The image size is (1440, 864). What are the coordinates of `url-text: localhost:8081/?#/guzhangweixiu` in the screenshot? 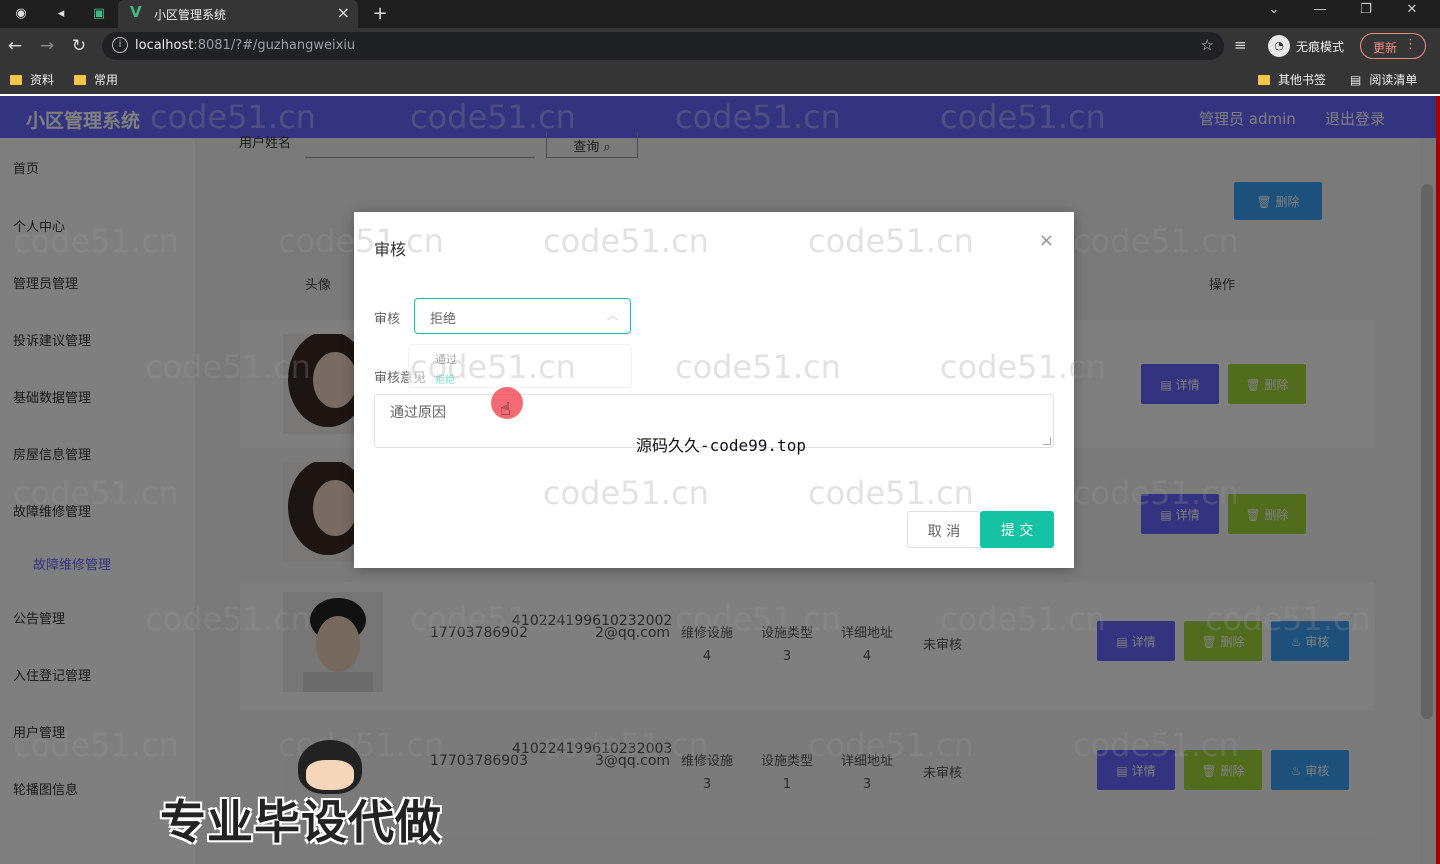 It's located at (245, 45).